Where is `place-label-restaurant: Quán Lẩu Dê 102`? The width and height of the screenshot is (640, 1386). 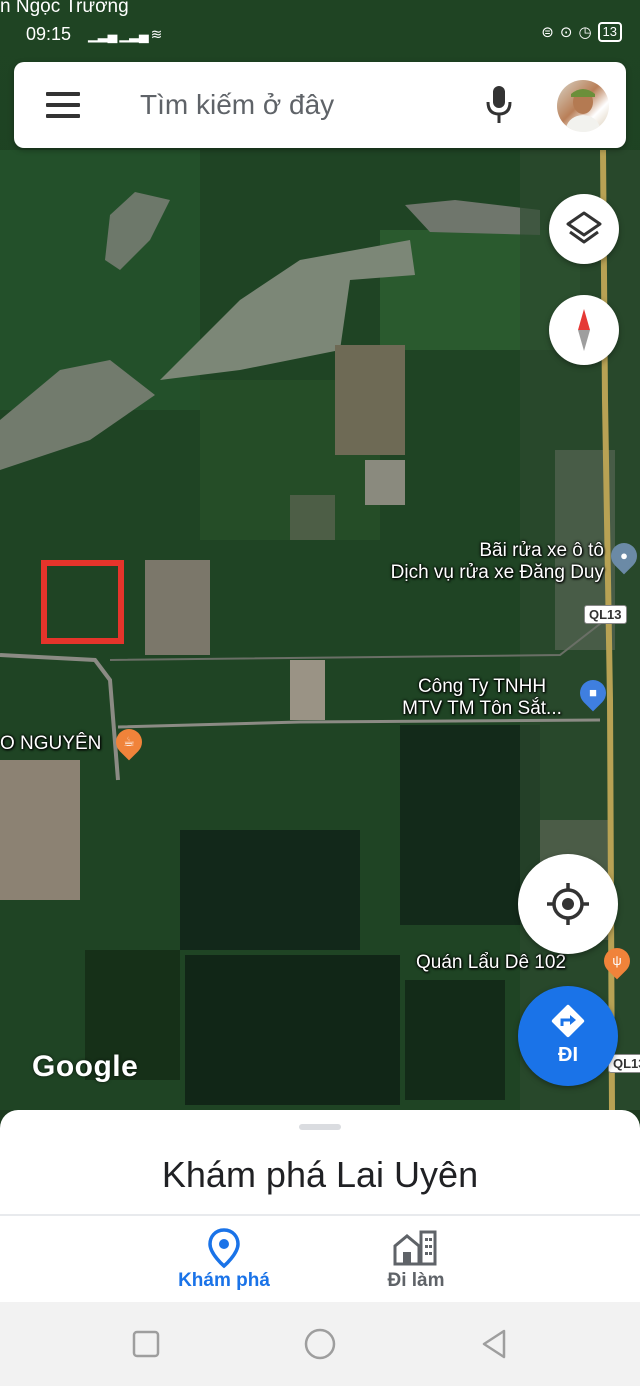 place-label-restaurant: Quán Lẩu Dê 102 is located at coordinates (491, 963).